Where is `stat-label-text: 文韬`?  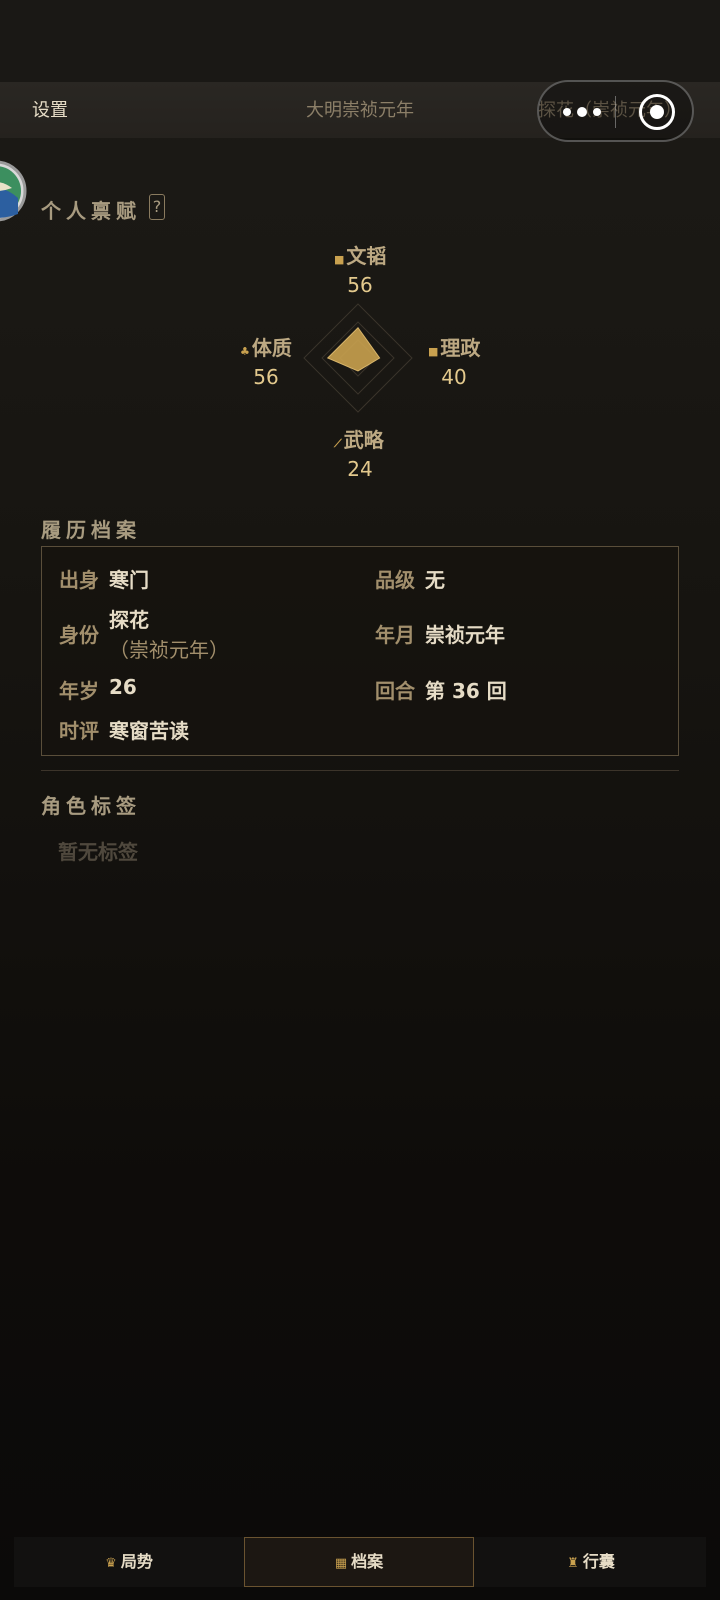
stat-label-text: 文韬 is located at coordinates (366, 256).